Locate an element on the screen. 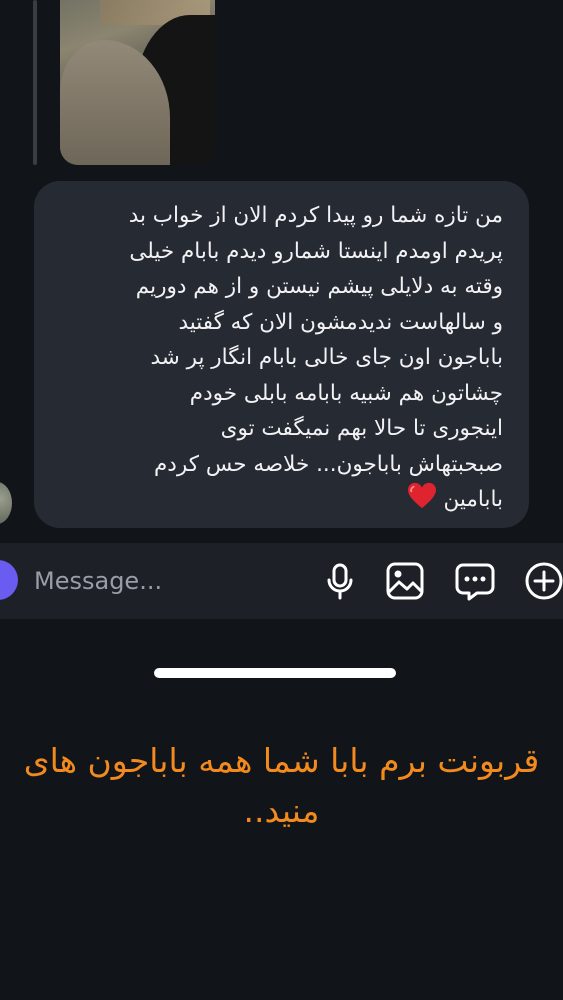 This screenshot has width=563, height=1000. image-icon is located at coordinates (405, 581).